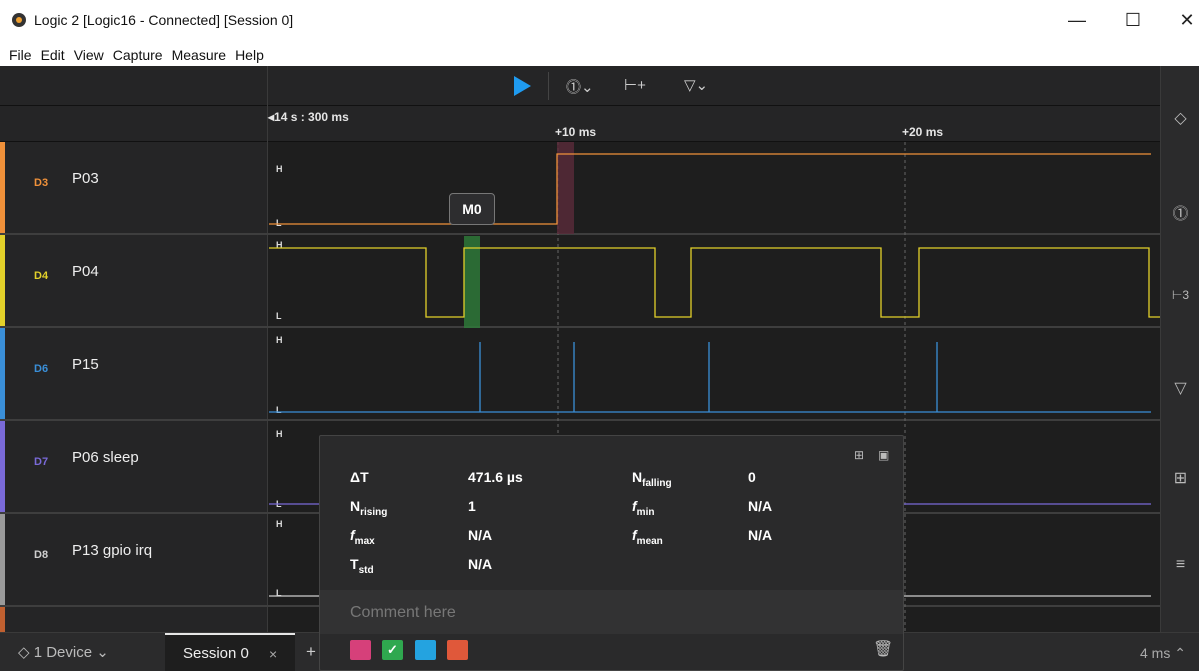 The width and height of the screenshot is (1199, 671). What do you see at coordinates (696, 85) in the screenshot?
I see `marker-icon: ▽⌄` at bounding box center [696, 85].